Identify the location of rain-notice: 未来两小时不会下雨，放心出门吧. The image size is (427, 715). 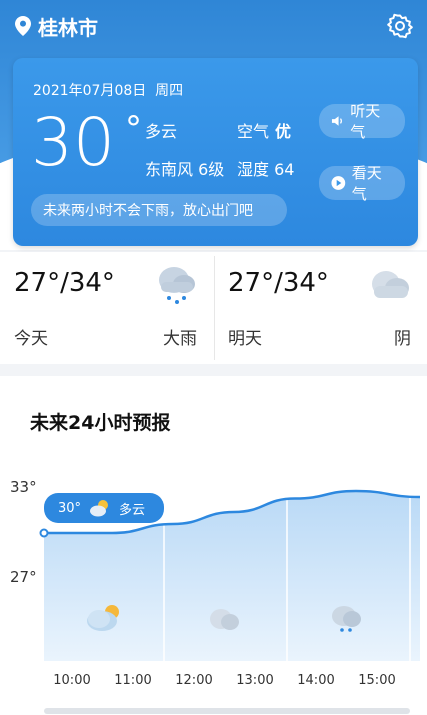
(159, 210).